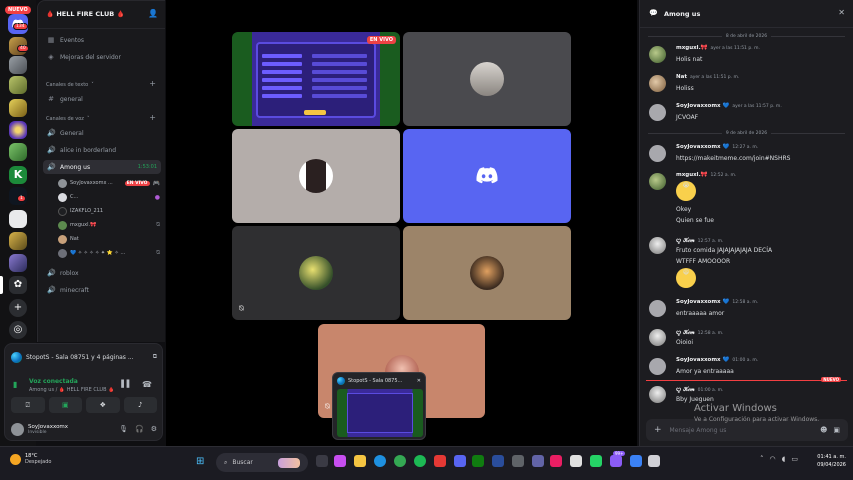 The width and height of the screenshot is (853, 480). What do you see at coordinates (154, 429) in the screenshot?
I see `settings-icon: ⚙` at bounding box center [154, 429].